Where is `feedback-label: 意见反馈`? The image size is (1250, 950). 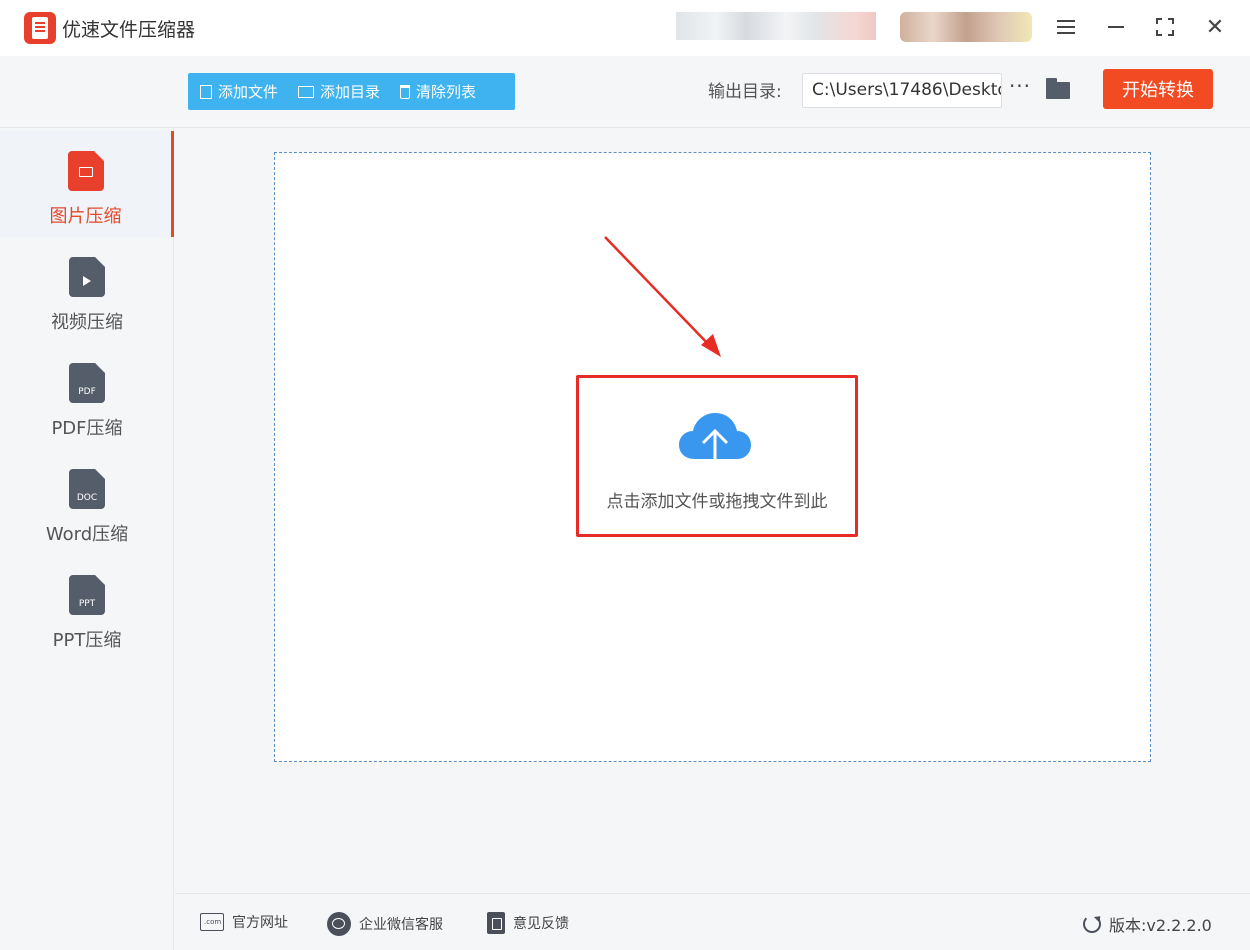 feedback-label: 意见反馈 is located at coordinates (541, 924).